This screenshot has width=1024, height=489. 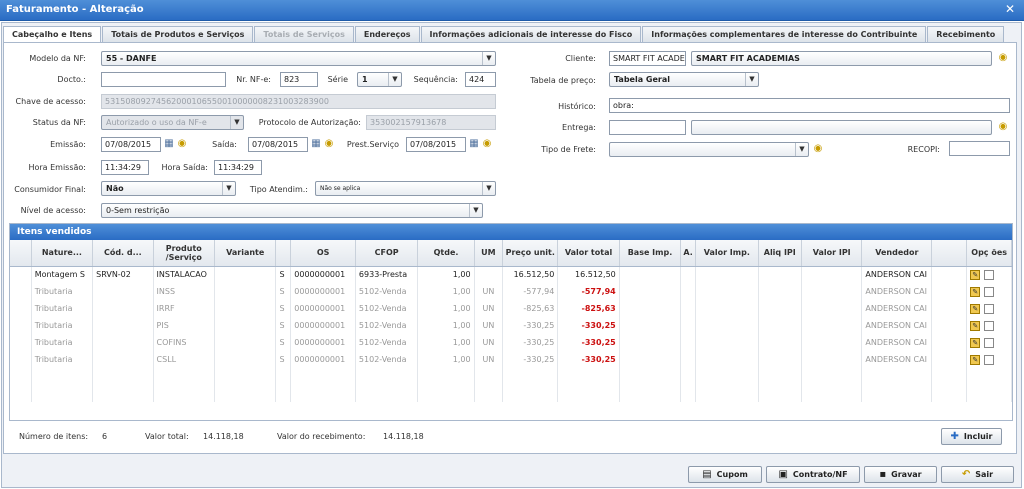 I want to click on prest-field: 07/08/2015, so click(x=436, y=144).